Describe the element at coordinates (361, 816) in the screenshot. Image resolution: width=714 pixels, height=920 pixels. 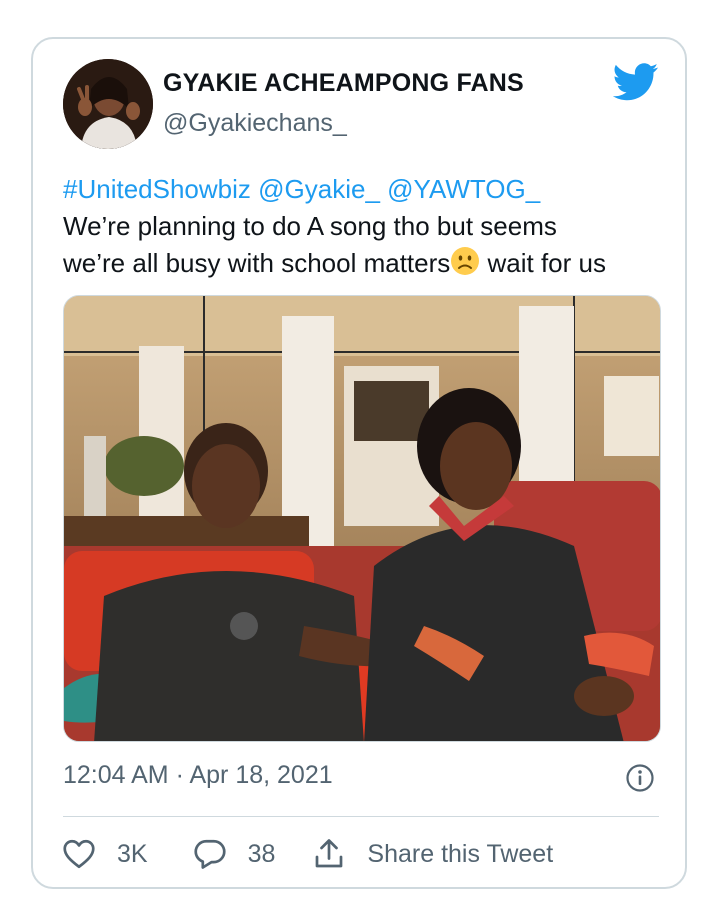
I see `action-divider` at that location.